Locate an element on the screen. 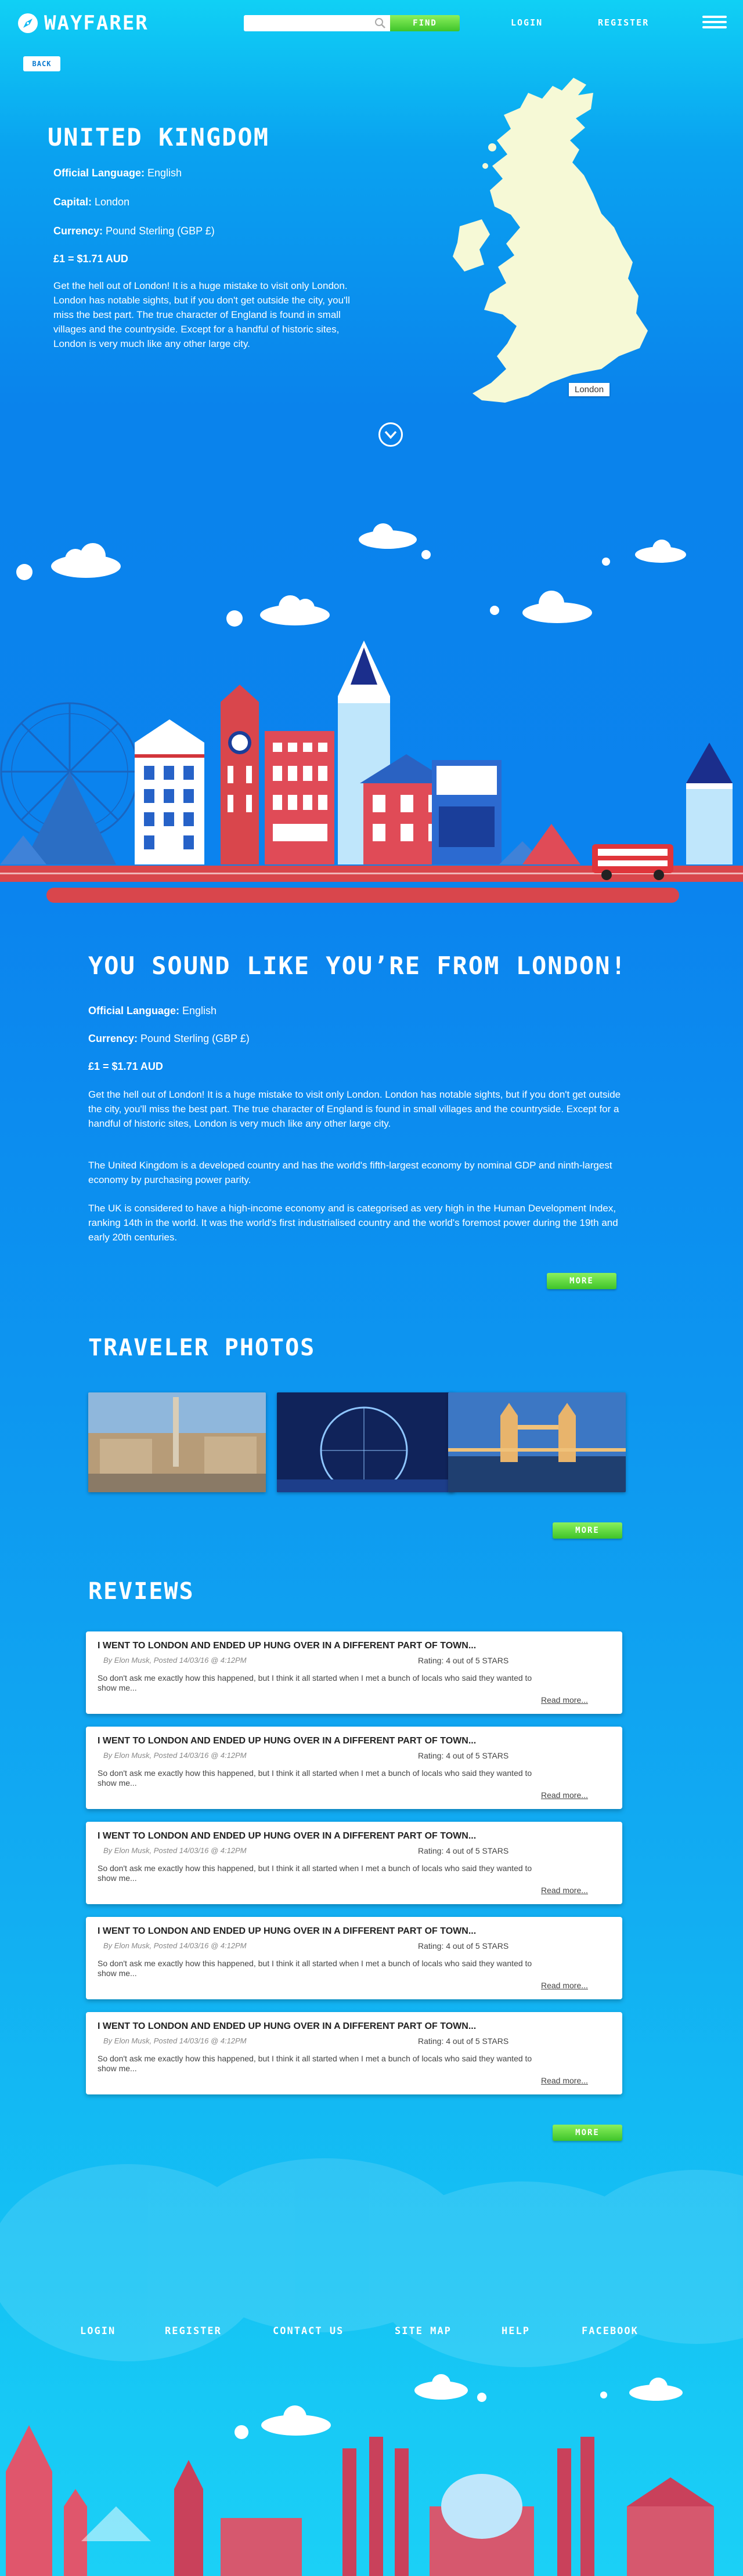  hero-exchange-rate: £1 = $1.71 AUD is located at coordinates (90, 259).